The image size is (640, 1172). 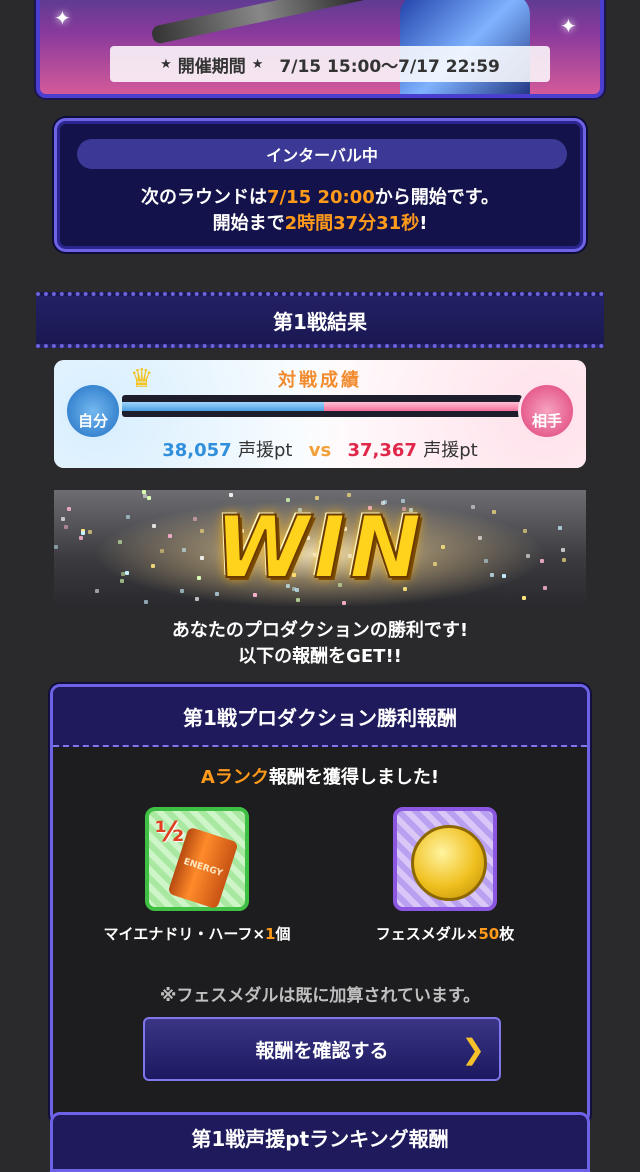 What do you see at coordinates (354, 777) in the screenshot?
I see `rank-text: 報酬を獲得しました!` at bounding box center [354, 777].